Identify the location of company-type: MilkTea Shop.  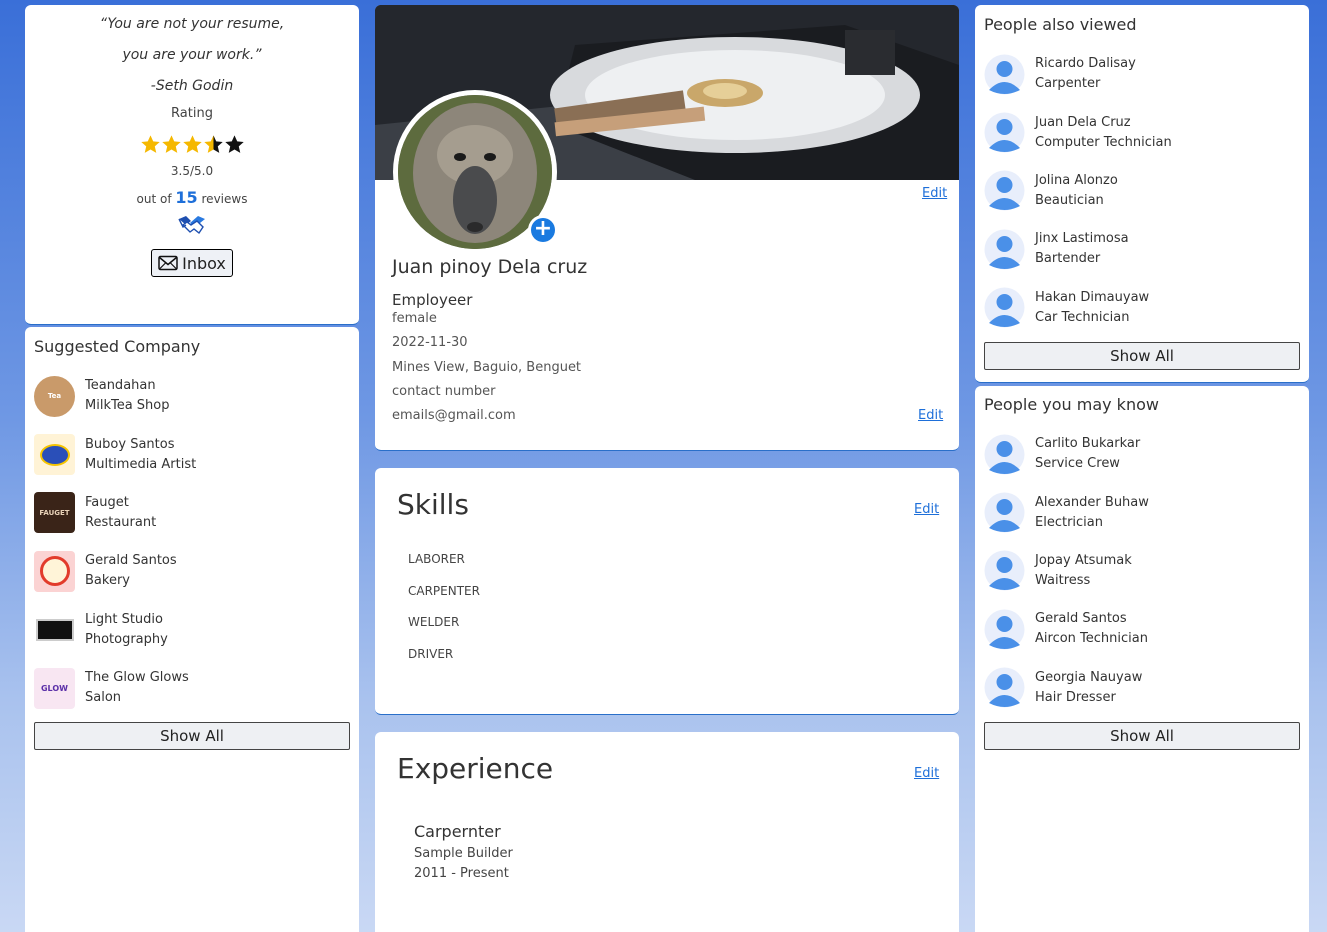
(127, 406).